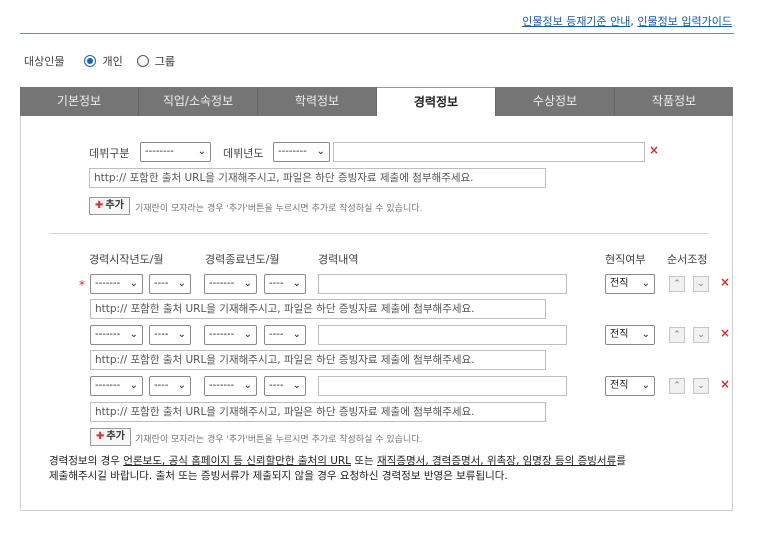  I want to click on notice-text-2: 또는, so click(364, 461).